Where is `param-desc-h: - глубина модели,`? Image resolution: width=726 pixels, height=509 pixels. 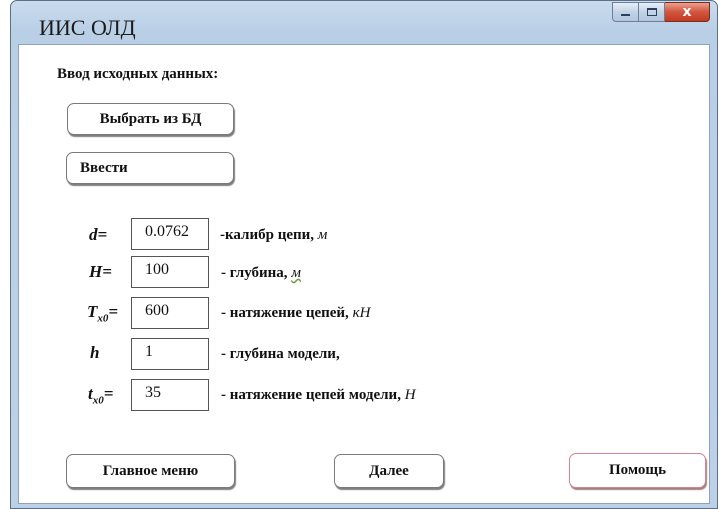 param-desc-h: - глубина модели, is located at coordinates (280, 354).